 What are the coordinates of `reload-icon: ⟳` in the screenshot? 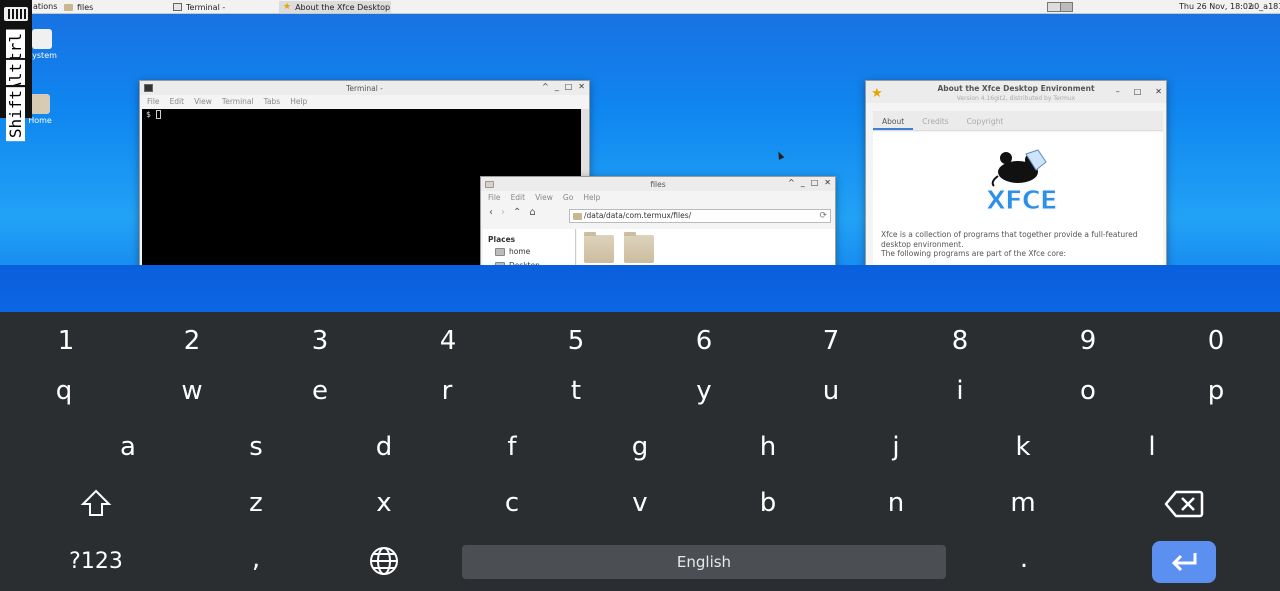 It's located at (823, 216).